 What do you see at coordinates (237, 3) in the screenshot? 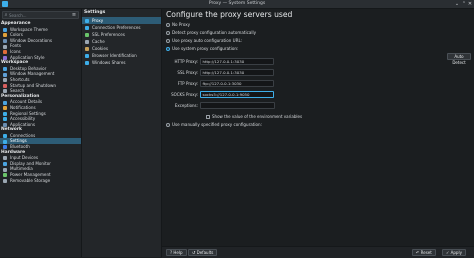
I see `window-title: Proxy — System Settings` at bounding box center [237, 3].